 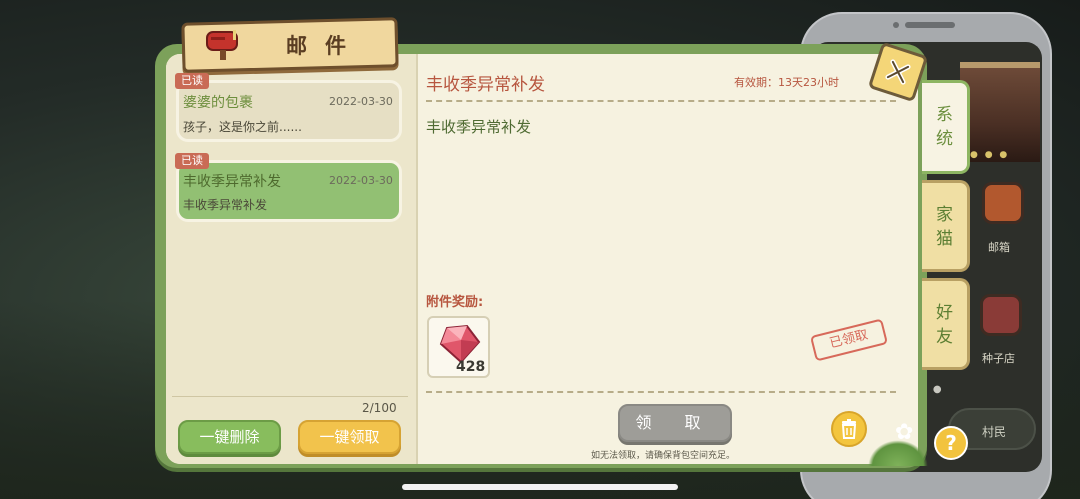 What do you see at coordinates (896, 25) in the screenshot?
I see `phone-camera` at bounding box center [896, 25].